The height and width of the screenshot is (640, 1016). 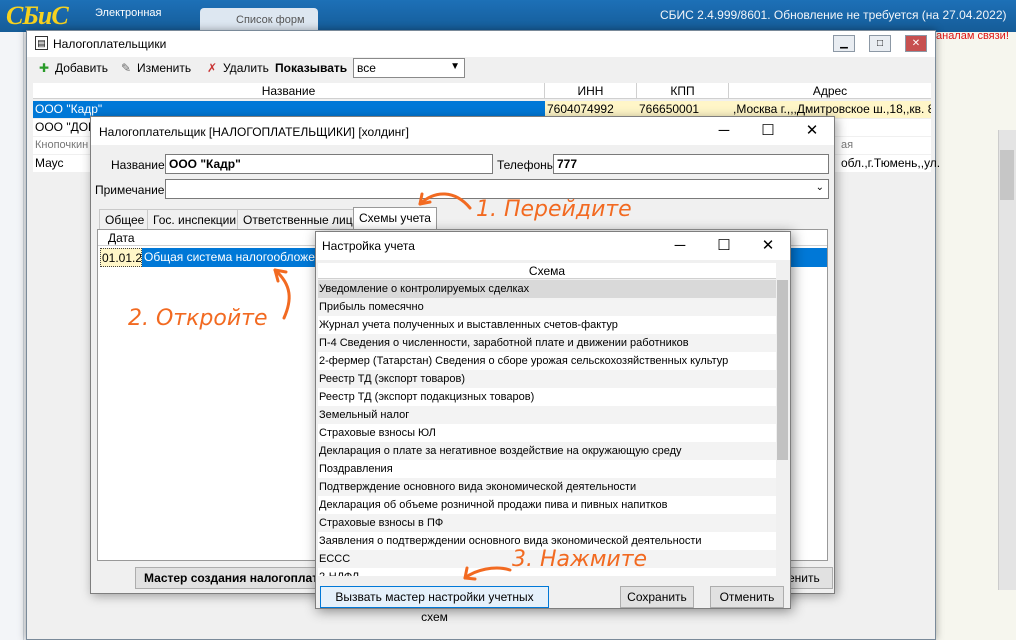 I want to click on list-item: Страховые взносы ЮЛ, so click(x=547, y=433).